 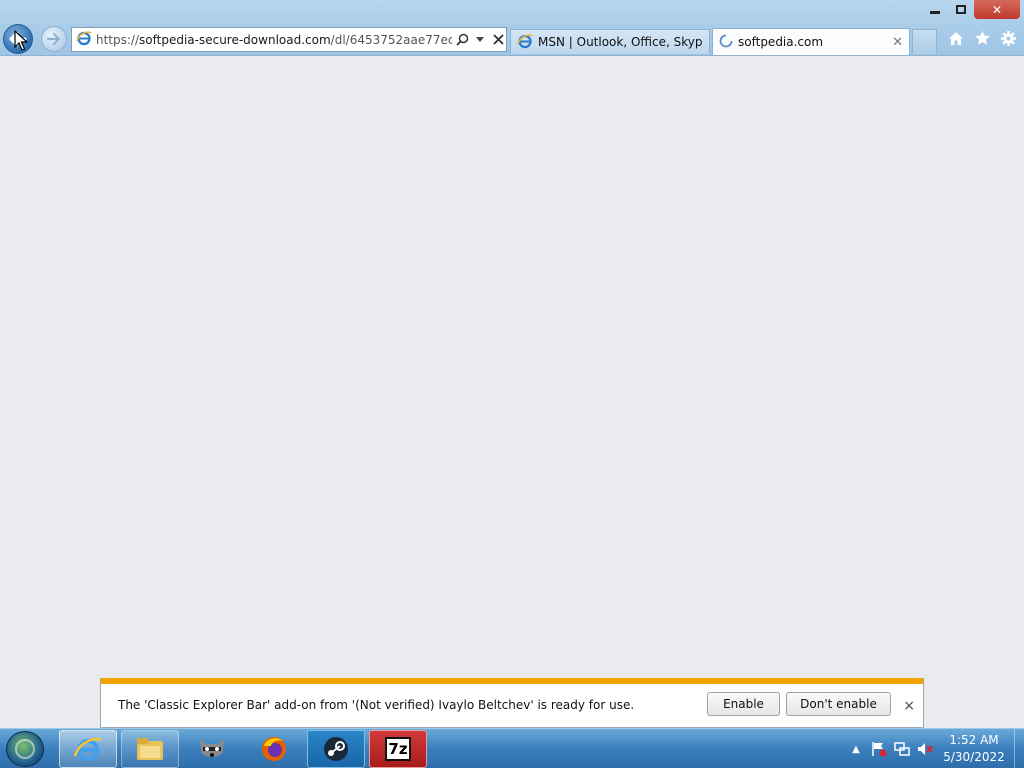 I want to click on url-path: /dl/6453752aae77ec79ded8, so click(x=391, y=39).